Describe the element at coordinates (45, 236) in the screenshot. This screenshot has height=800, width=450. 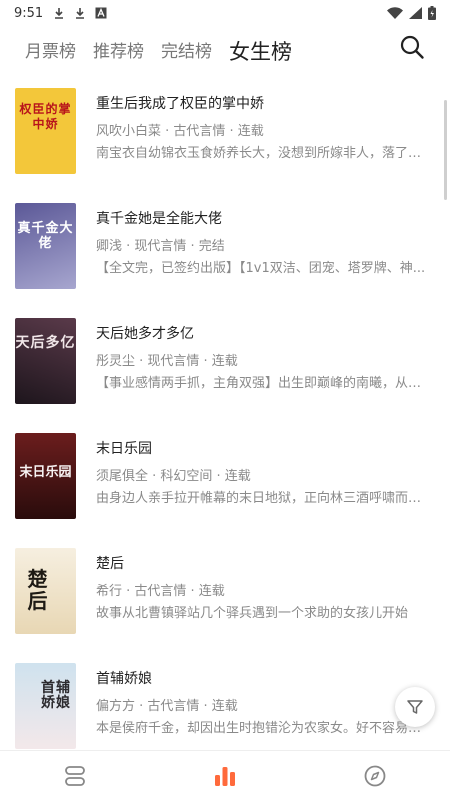
I see `cover-title: 真千金大佬` at that location.